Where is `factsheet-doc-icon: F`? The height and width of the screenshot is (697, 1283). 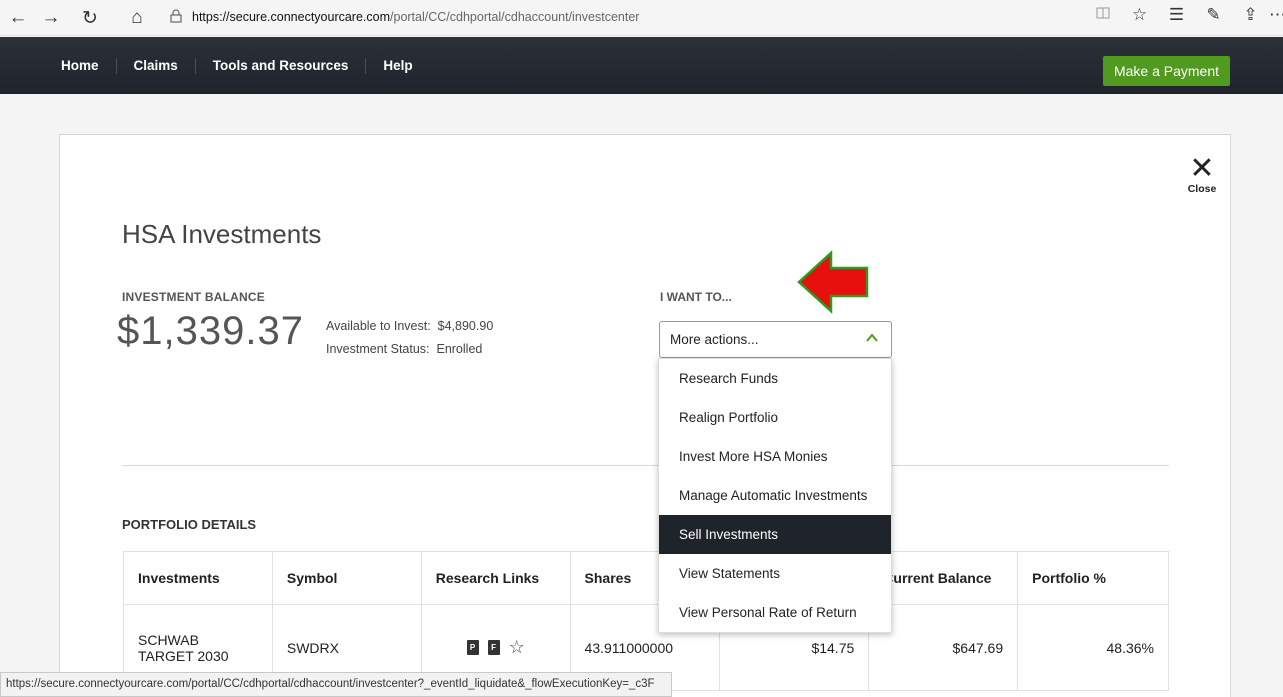 factsheet-doc-icon: F is located at coordinates (493, 647).